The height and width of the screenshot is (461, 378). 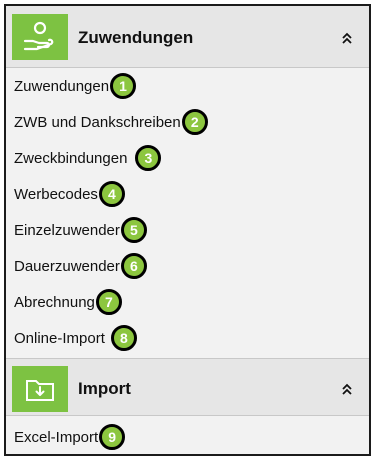 What do you see at coordinates (111, 194) in the screenshot?
I see `number-badge: 4` at bounding box center [111, 194].